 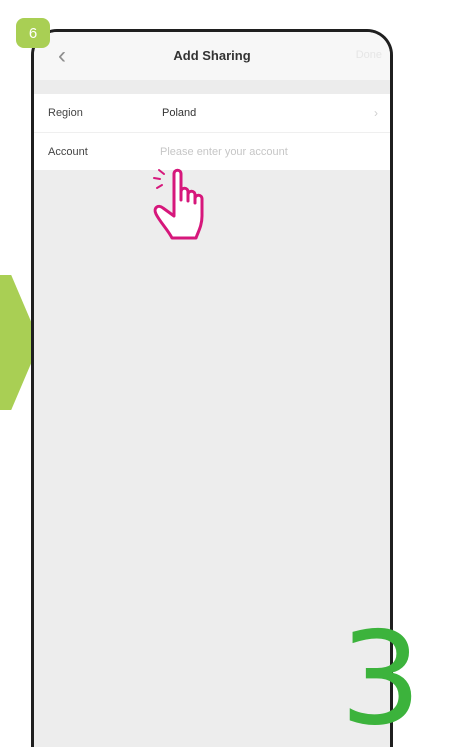 What do you see at coordinates (33, 33) in the screenshot?
I see `step-badge: 6` at bounding box center [33, 33].